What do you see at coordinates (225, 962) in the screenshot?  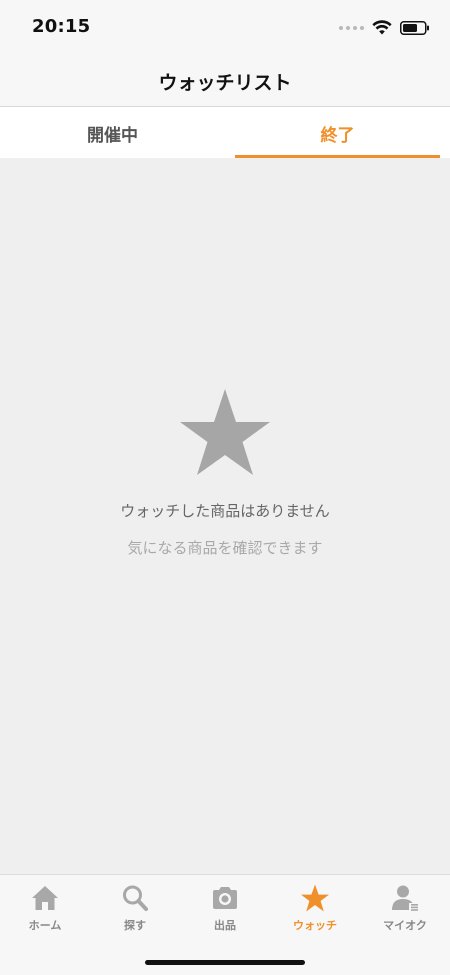 I see `home-indicator` at bounding box center [225, 962].